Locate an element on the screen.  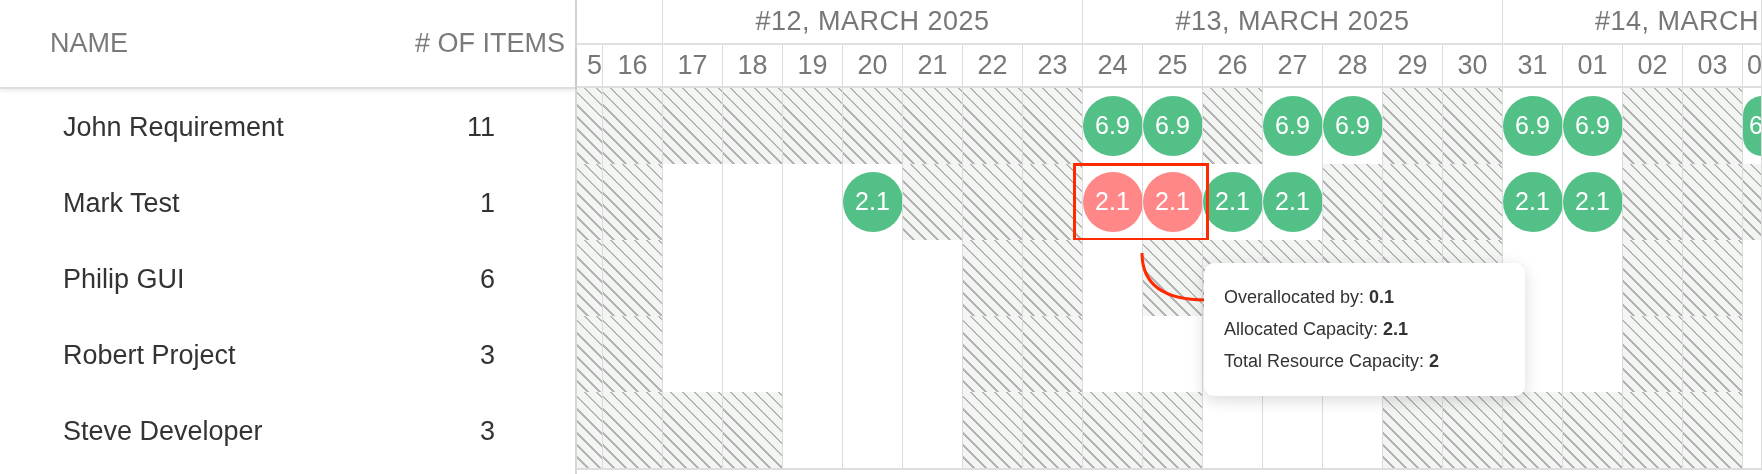
week-header: #12, MARCH 2025 is located at coordinates (872, 22).